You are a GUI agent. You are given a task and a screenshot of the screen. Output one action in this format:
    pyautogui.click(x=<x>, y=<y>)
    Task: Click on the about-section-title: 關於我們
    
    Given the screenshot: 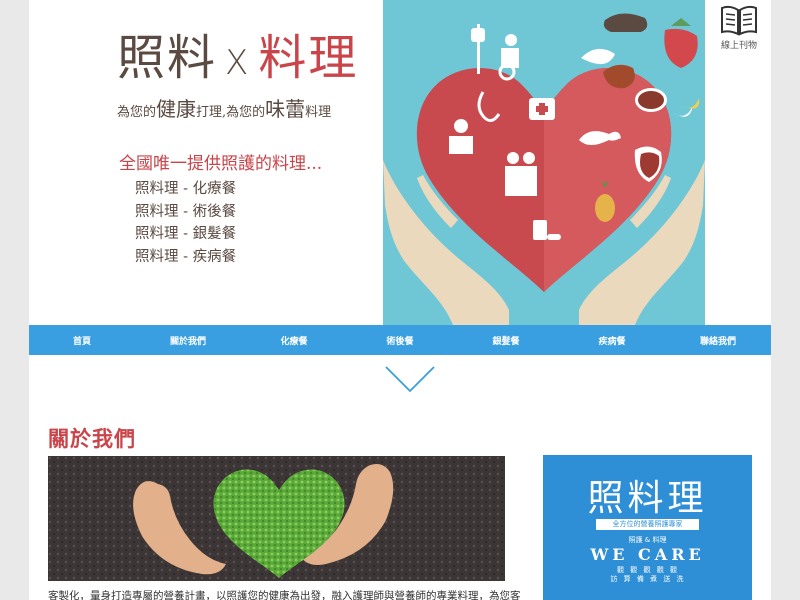 What is the action you would take?
    pyautogui.click(x=92, y=439)
    